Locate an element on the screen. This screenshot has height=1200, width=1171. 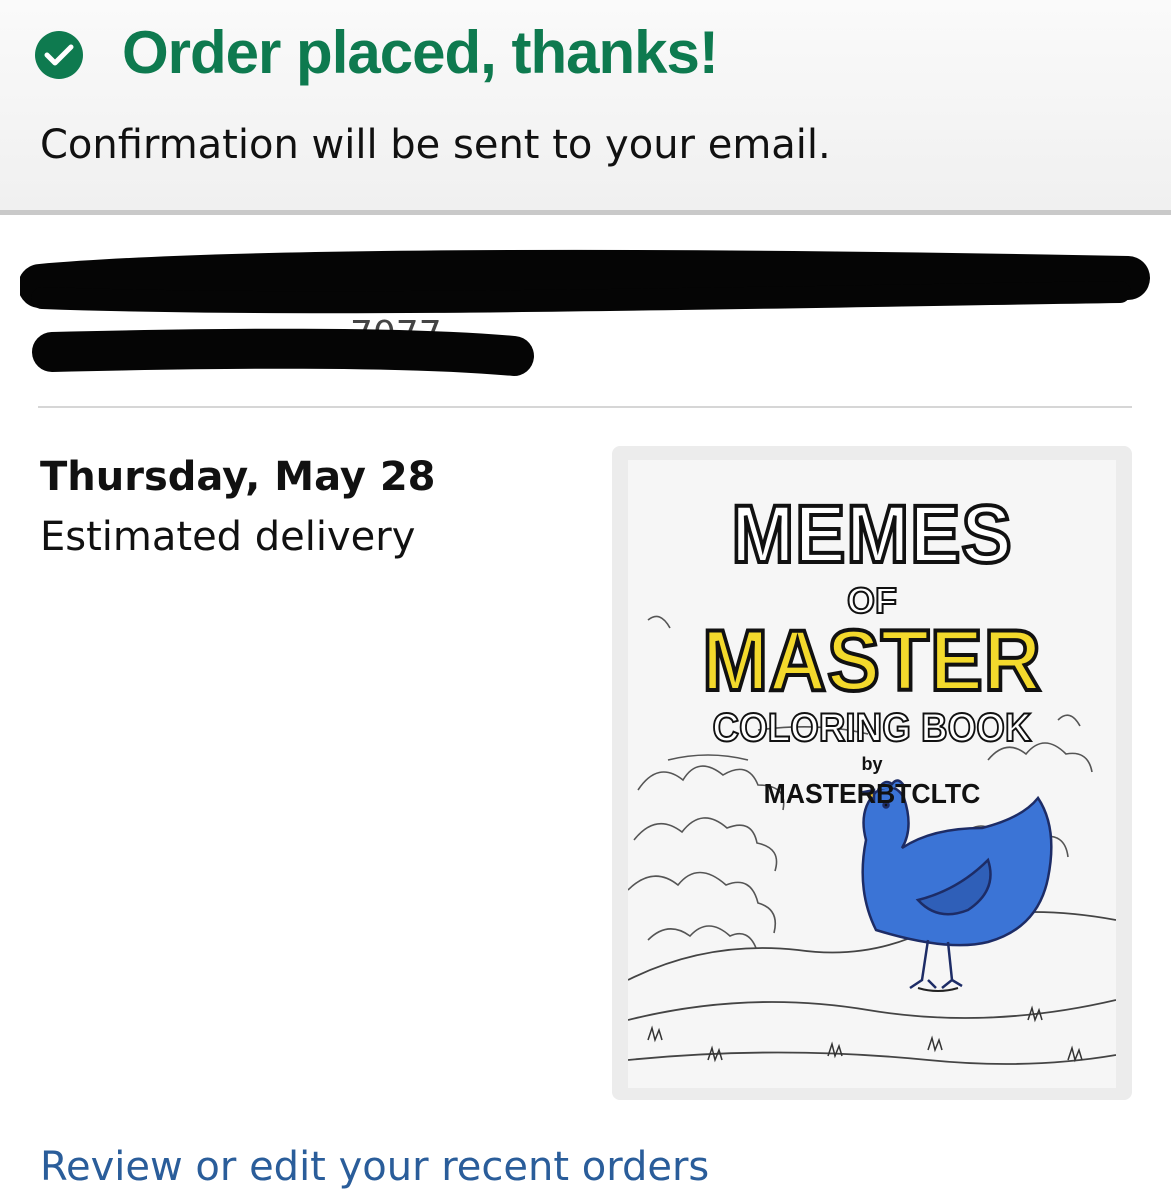
cover-title-master: MASTER is located at coordinates (871, 661).